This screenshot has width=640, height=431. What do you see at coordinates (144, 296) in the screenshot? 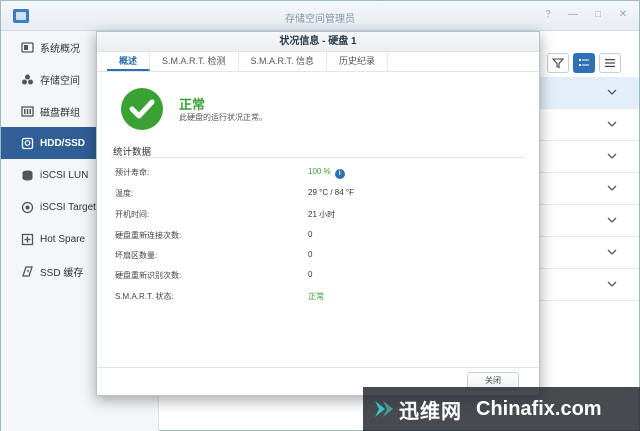
I see `stat-label: S.M.A.R.T. 状态:` at bounding box center [144, 296].